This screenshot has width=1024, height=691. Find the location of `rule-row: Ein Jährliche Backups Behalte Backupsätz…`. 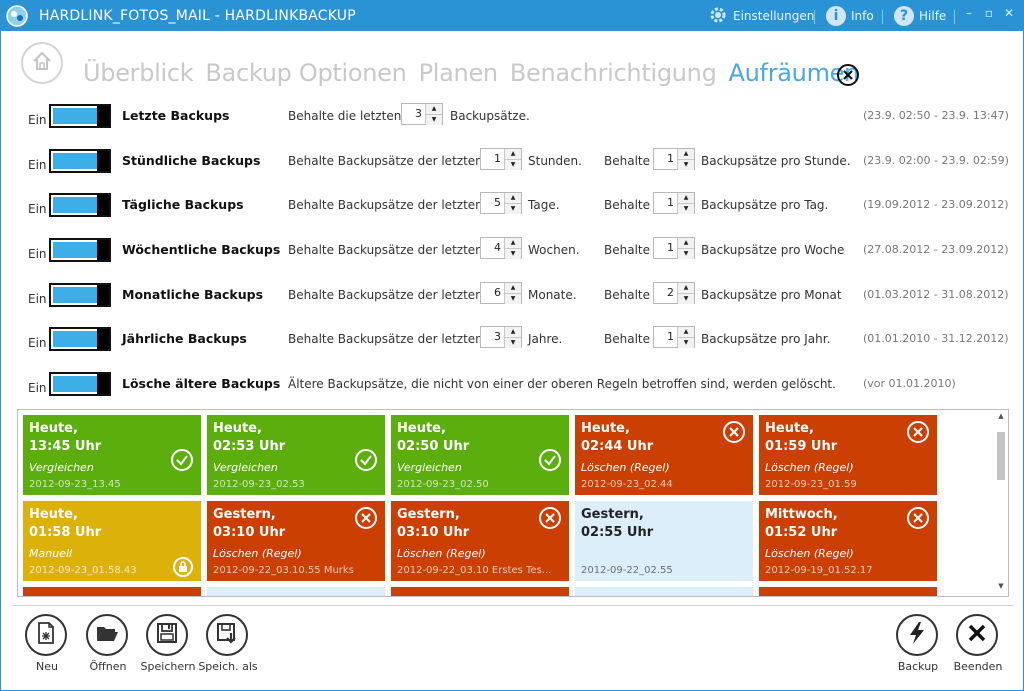

rule-row: Ein Jährliche Backups Behalte Backupsätz… is located at coordinates (511, 340).